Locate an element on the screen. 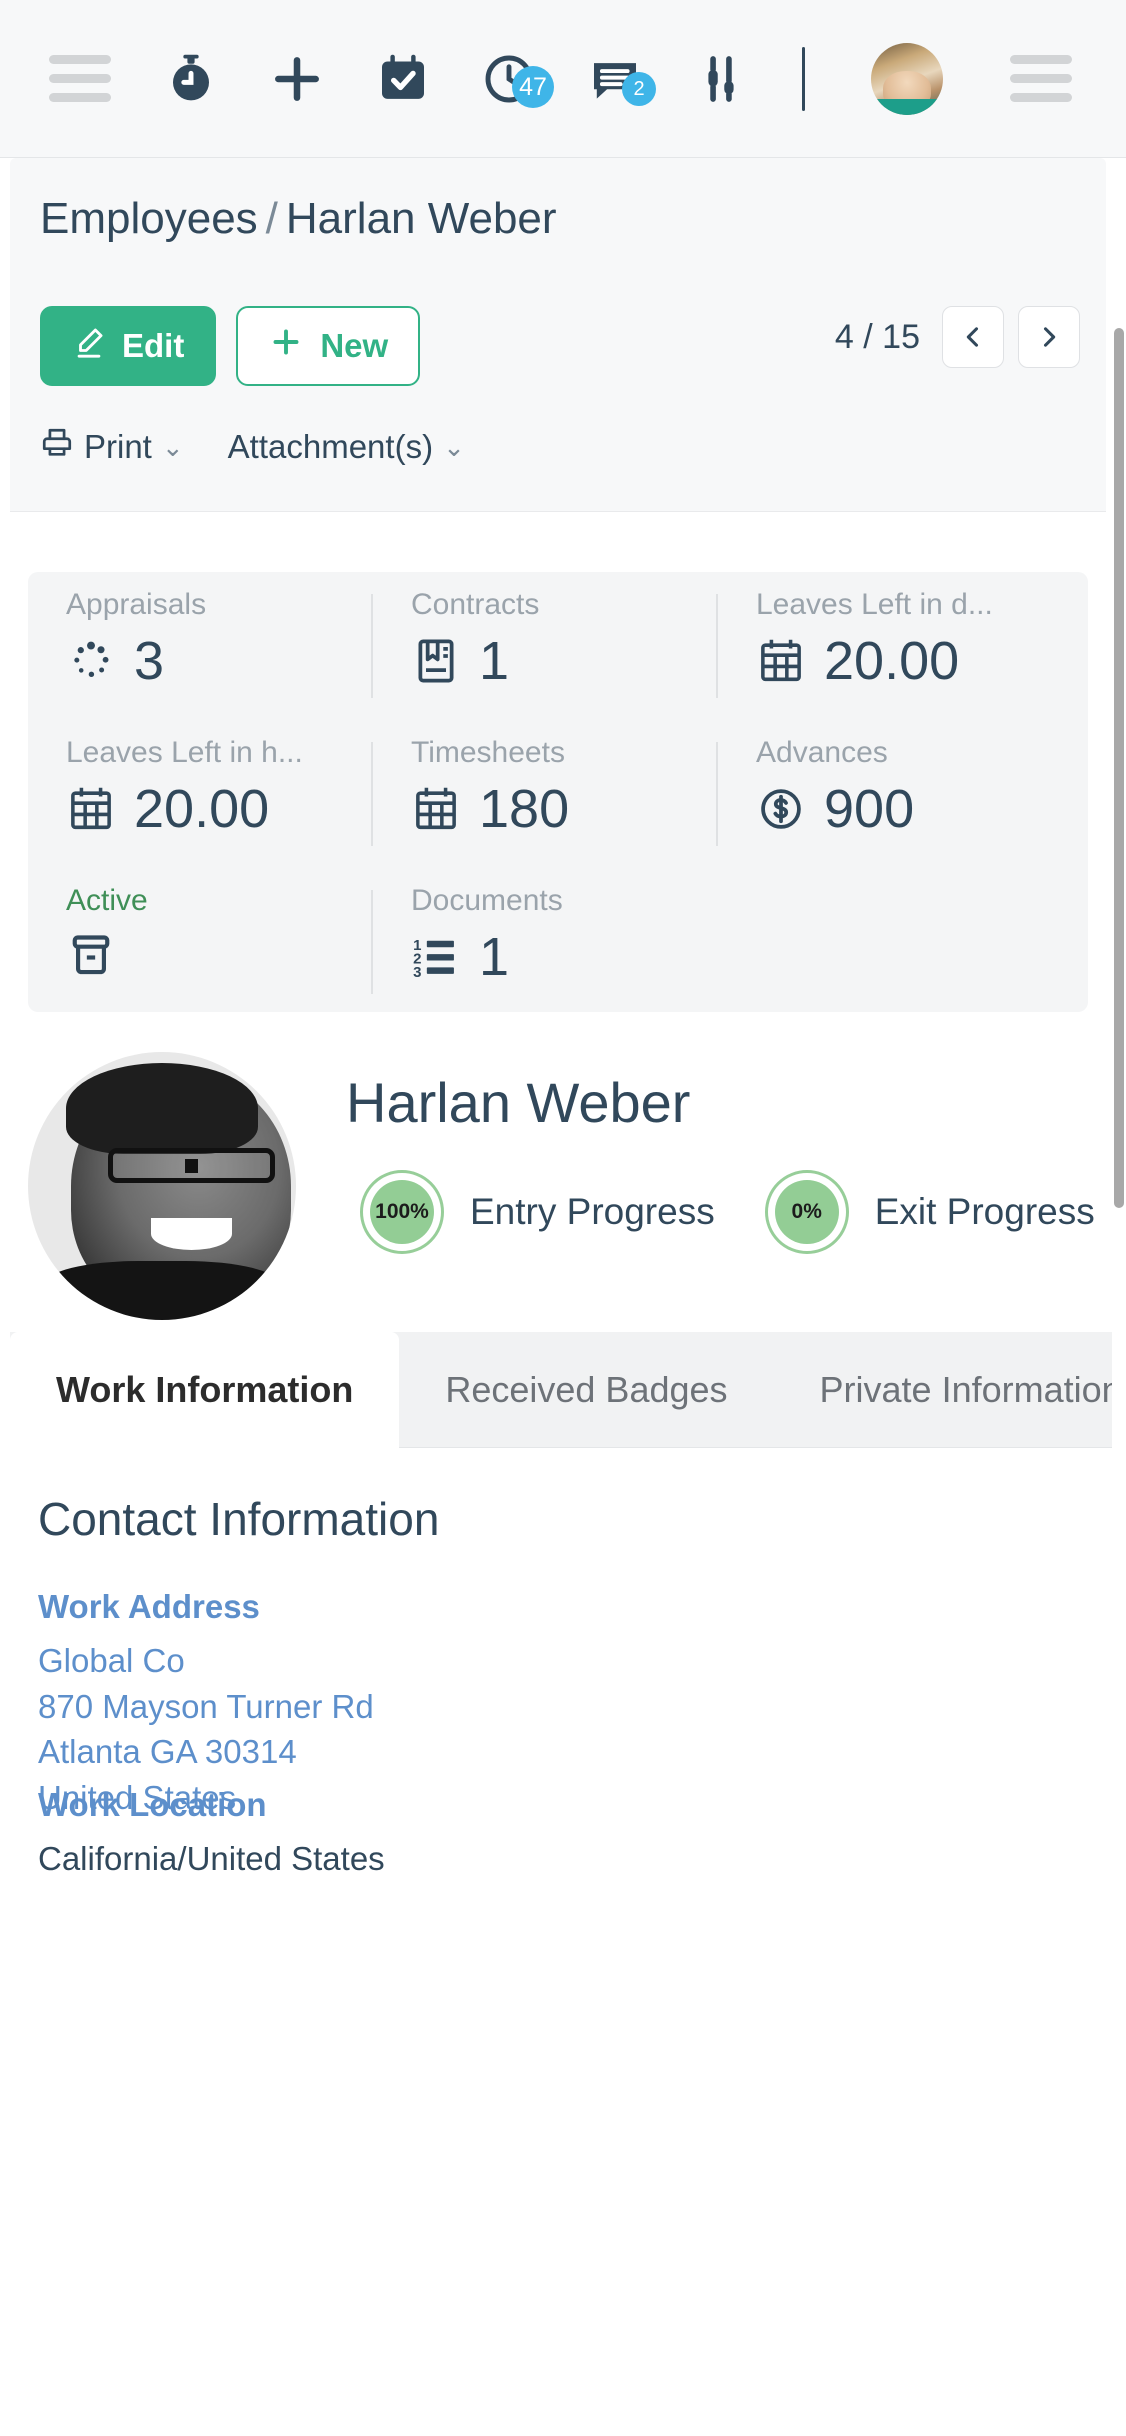 This screenshot has height=2436, width=1126. stat-value: 3 is located at coordinates (149, 661).